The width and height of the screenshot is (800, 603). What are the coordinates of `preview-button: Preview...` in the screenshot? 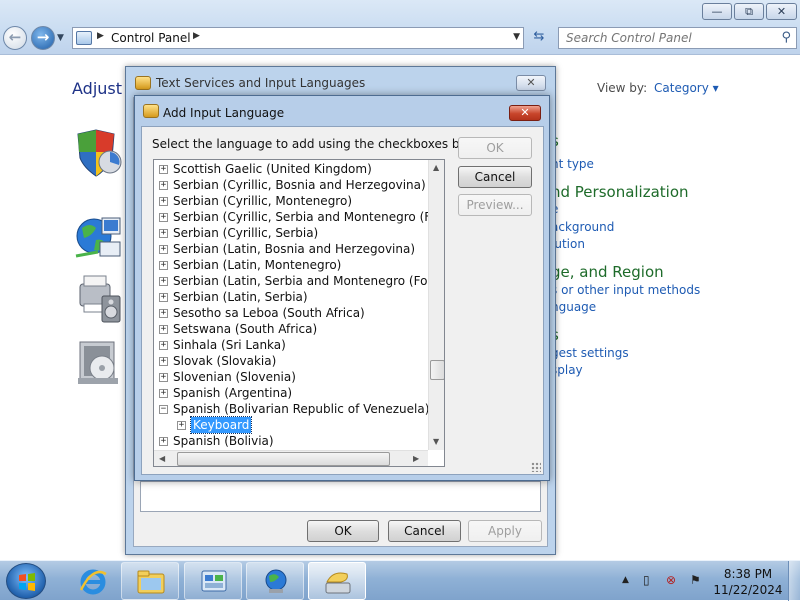 It's located at (495, 205).